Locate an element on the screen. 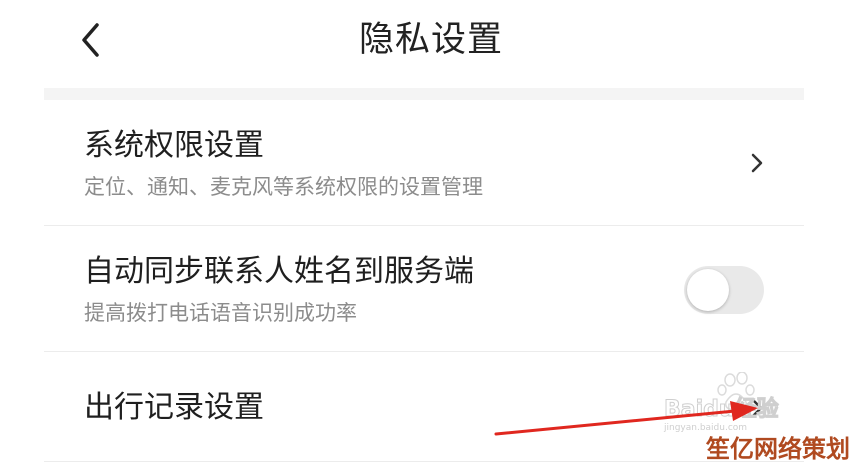 The width and height of the screenshot is (862, 466). toggle-knob is located at coordinates (708, 290).